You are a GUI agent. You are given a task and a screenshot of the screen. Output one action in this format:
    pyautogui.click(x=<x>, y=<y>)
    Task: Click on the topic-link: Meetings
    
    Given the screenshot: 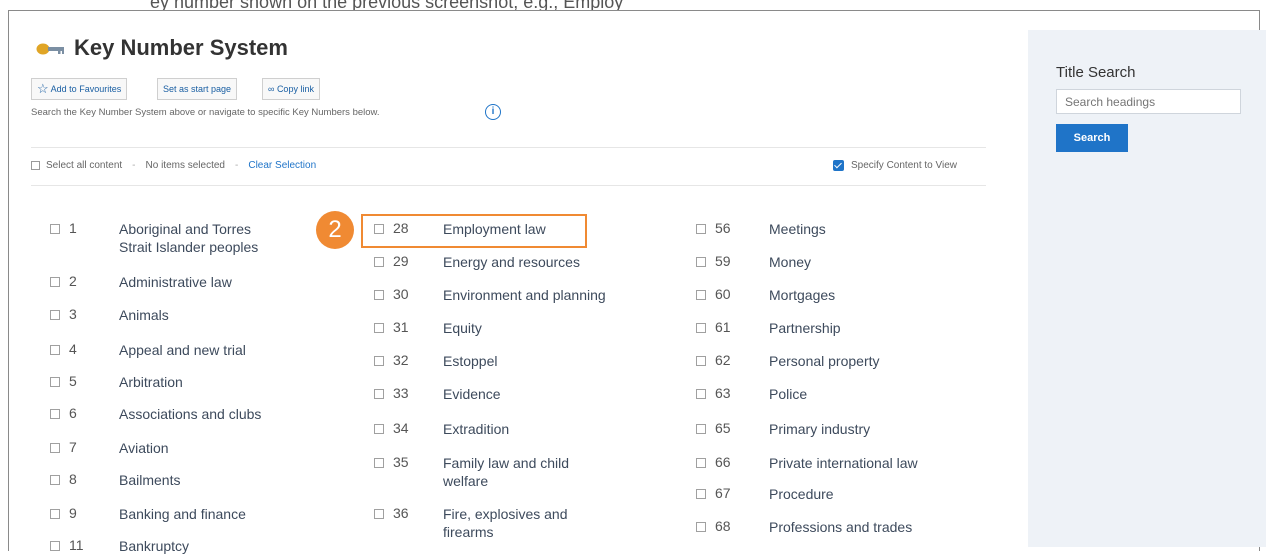 What is the action you would take?
    pyautogui.click(x=797, y=229)
    